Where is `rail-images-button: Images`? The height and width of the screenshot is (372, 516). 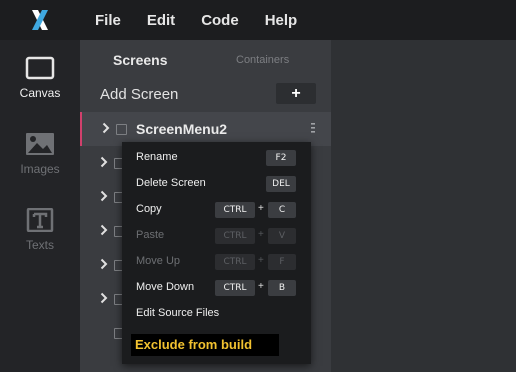
rail-images-button: Images is located at coordinates (40, 152).